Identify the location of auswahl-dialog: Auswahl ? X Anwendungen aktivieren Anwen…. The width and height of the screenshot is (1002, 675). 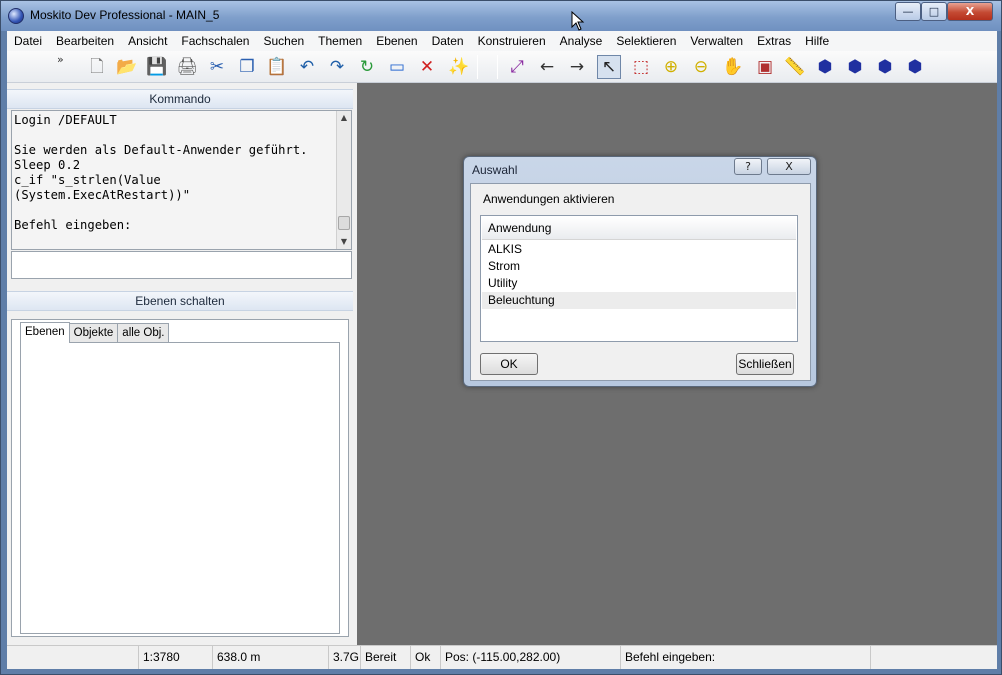
(640, 271).